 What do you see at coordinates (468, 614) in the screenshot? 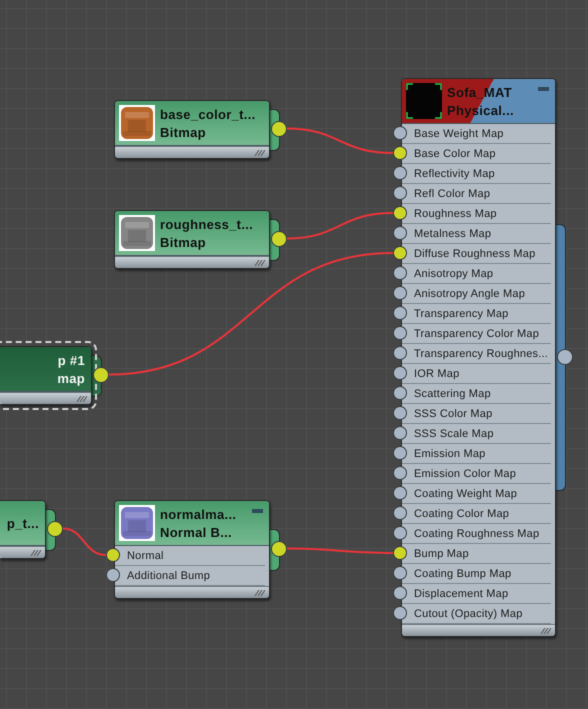
I see `port-label: Cutout (Opacity) Map` at bounding box center [468, 614].